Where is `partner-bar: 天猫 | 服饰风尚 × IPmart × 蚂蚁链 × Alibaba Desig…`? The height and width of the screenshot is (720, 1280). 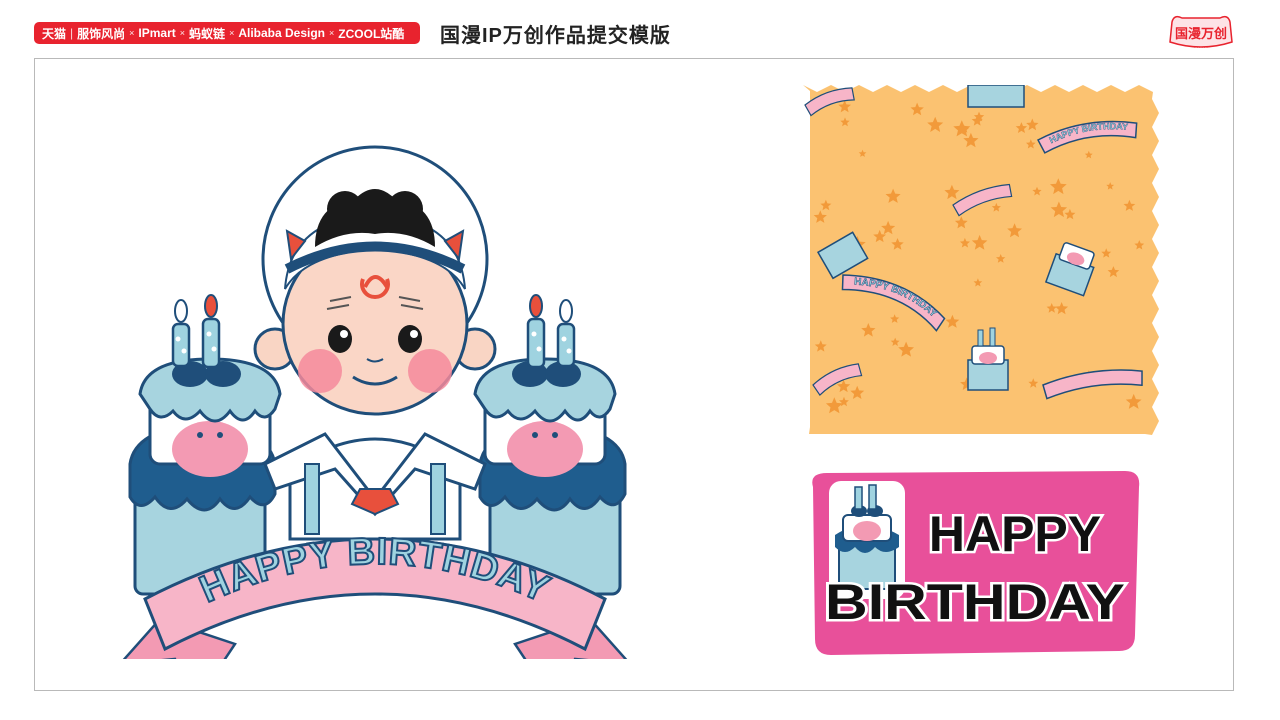 partner-bar: 天猫 | 服饰风尚 × IPmart × 蚂蚁链 × Alibaba Desig… is located at coordinates (227, 33).